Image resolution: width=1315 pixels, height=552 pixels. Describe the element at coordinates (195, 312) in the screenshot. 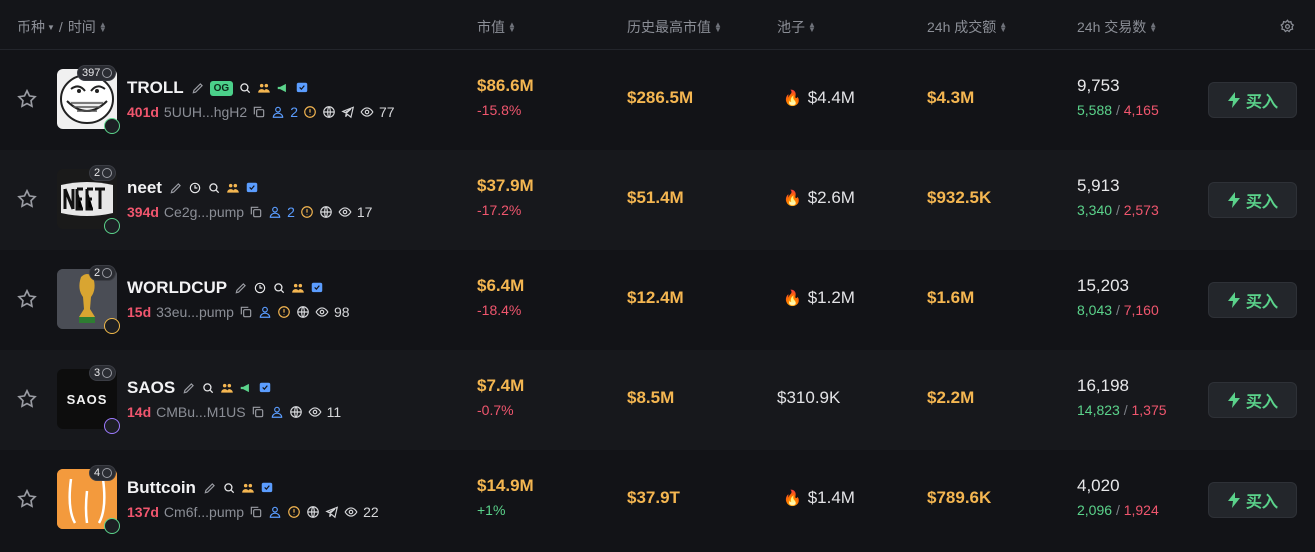

I see `contract-address: 33eu...pump` at that location.